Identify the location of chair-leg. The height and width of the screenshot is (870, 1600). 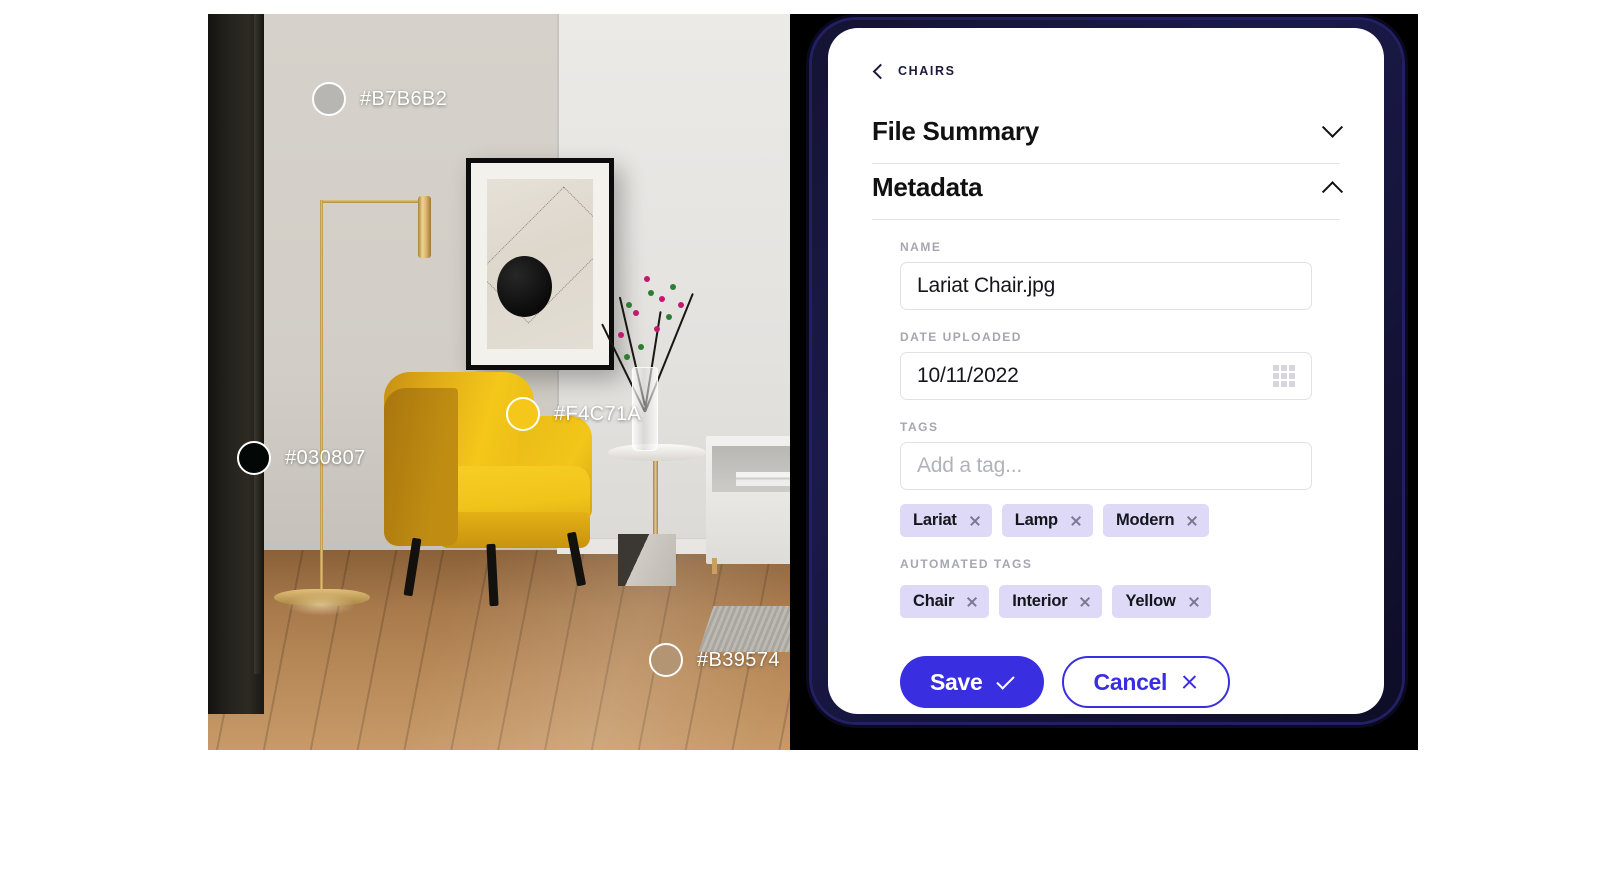
(492, 575).